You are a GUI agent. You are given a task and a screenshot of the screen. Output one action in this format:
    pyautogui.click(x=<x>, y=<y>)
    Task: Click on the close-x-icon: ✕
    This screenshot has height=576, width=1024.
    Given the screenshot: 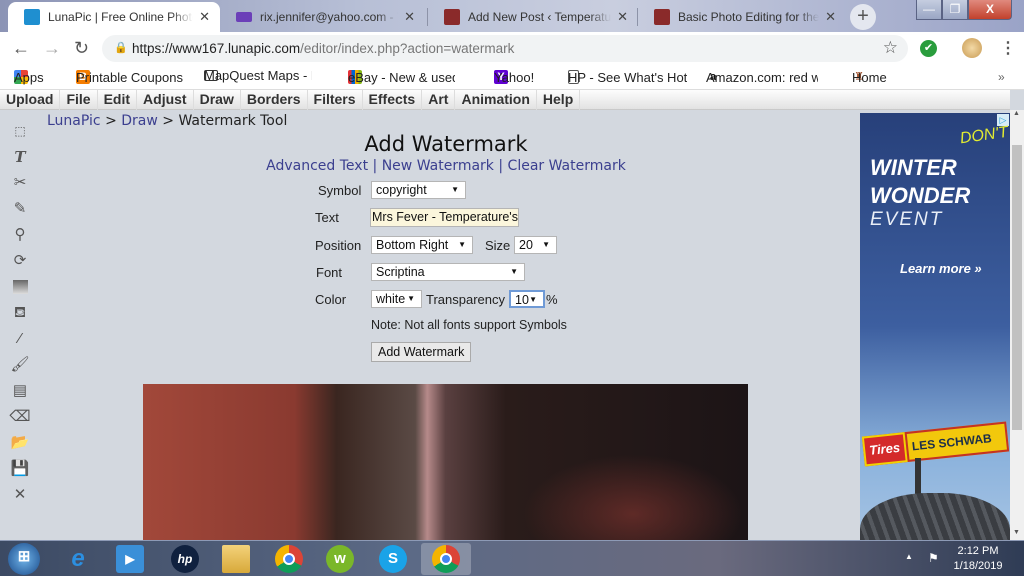 What is the action you would take?
    pyautogui.click(x=20, y=495)
    